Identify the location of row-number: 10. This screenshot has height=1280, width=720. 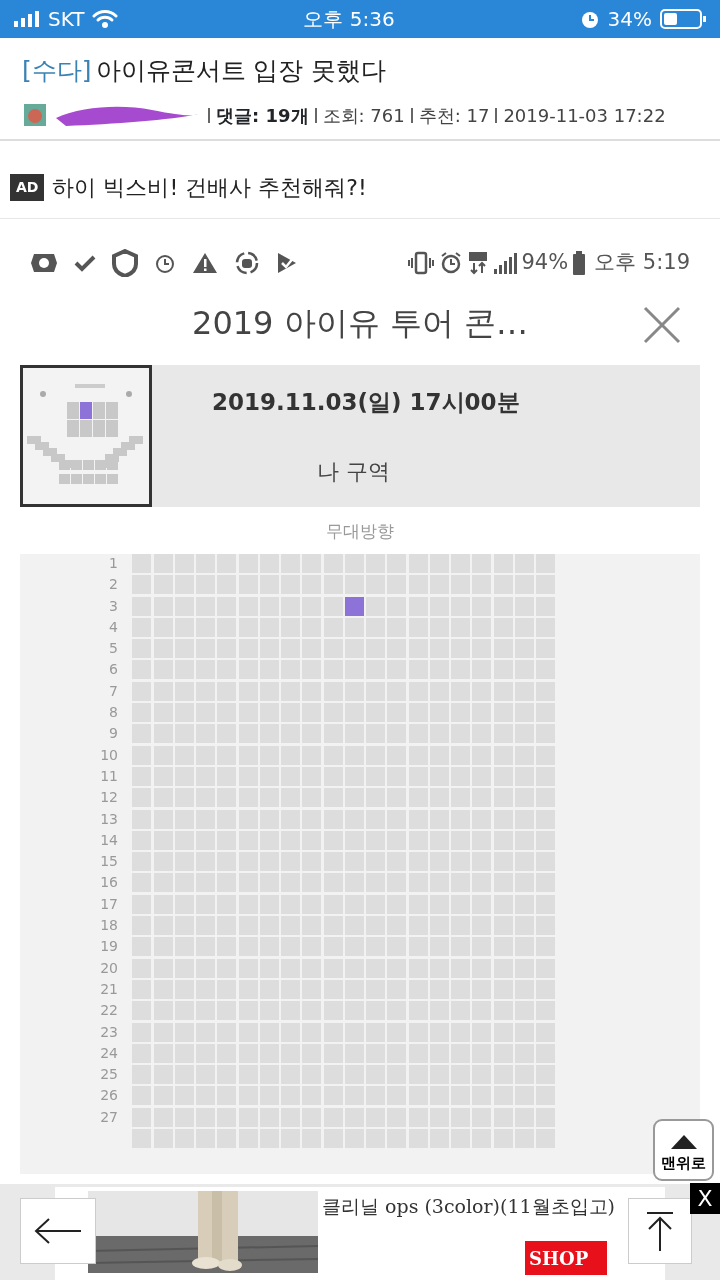
(109, 755).